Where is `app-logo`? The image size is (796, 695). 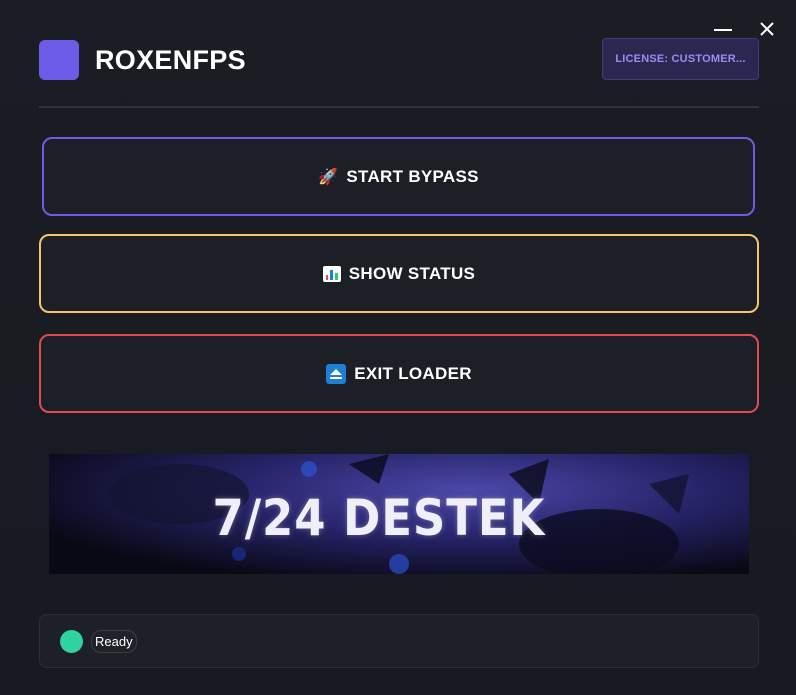 app-logo is located at coordinates (59, 60).